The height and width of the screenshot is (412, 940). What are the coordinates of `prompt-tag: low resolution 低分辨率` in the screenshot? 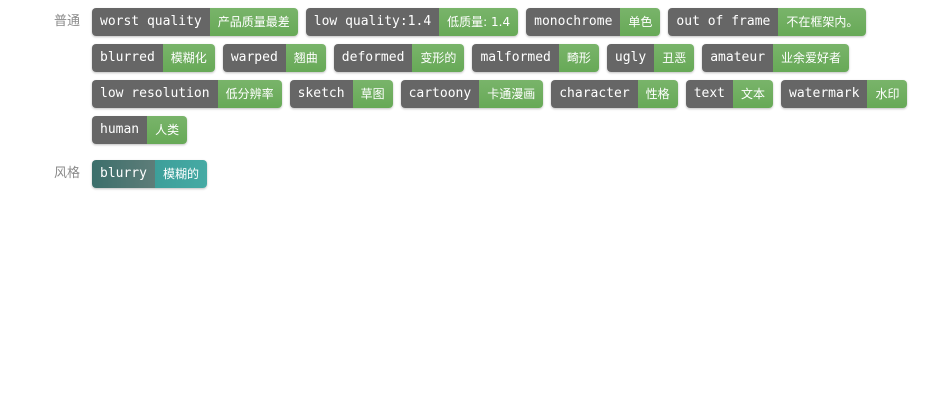 It's located at (187, 94).